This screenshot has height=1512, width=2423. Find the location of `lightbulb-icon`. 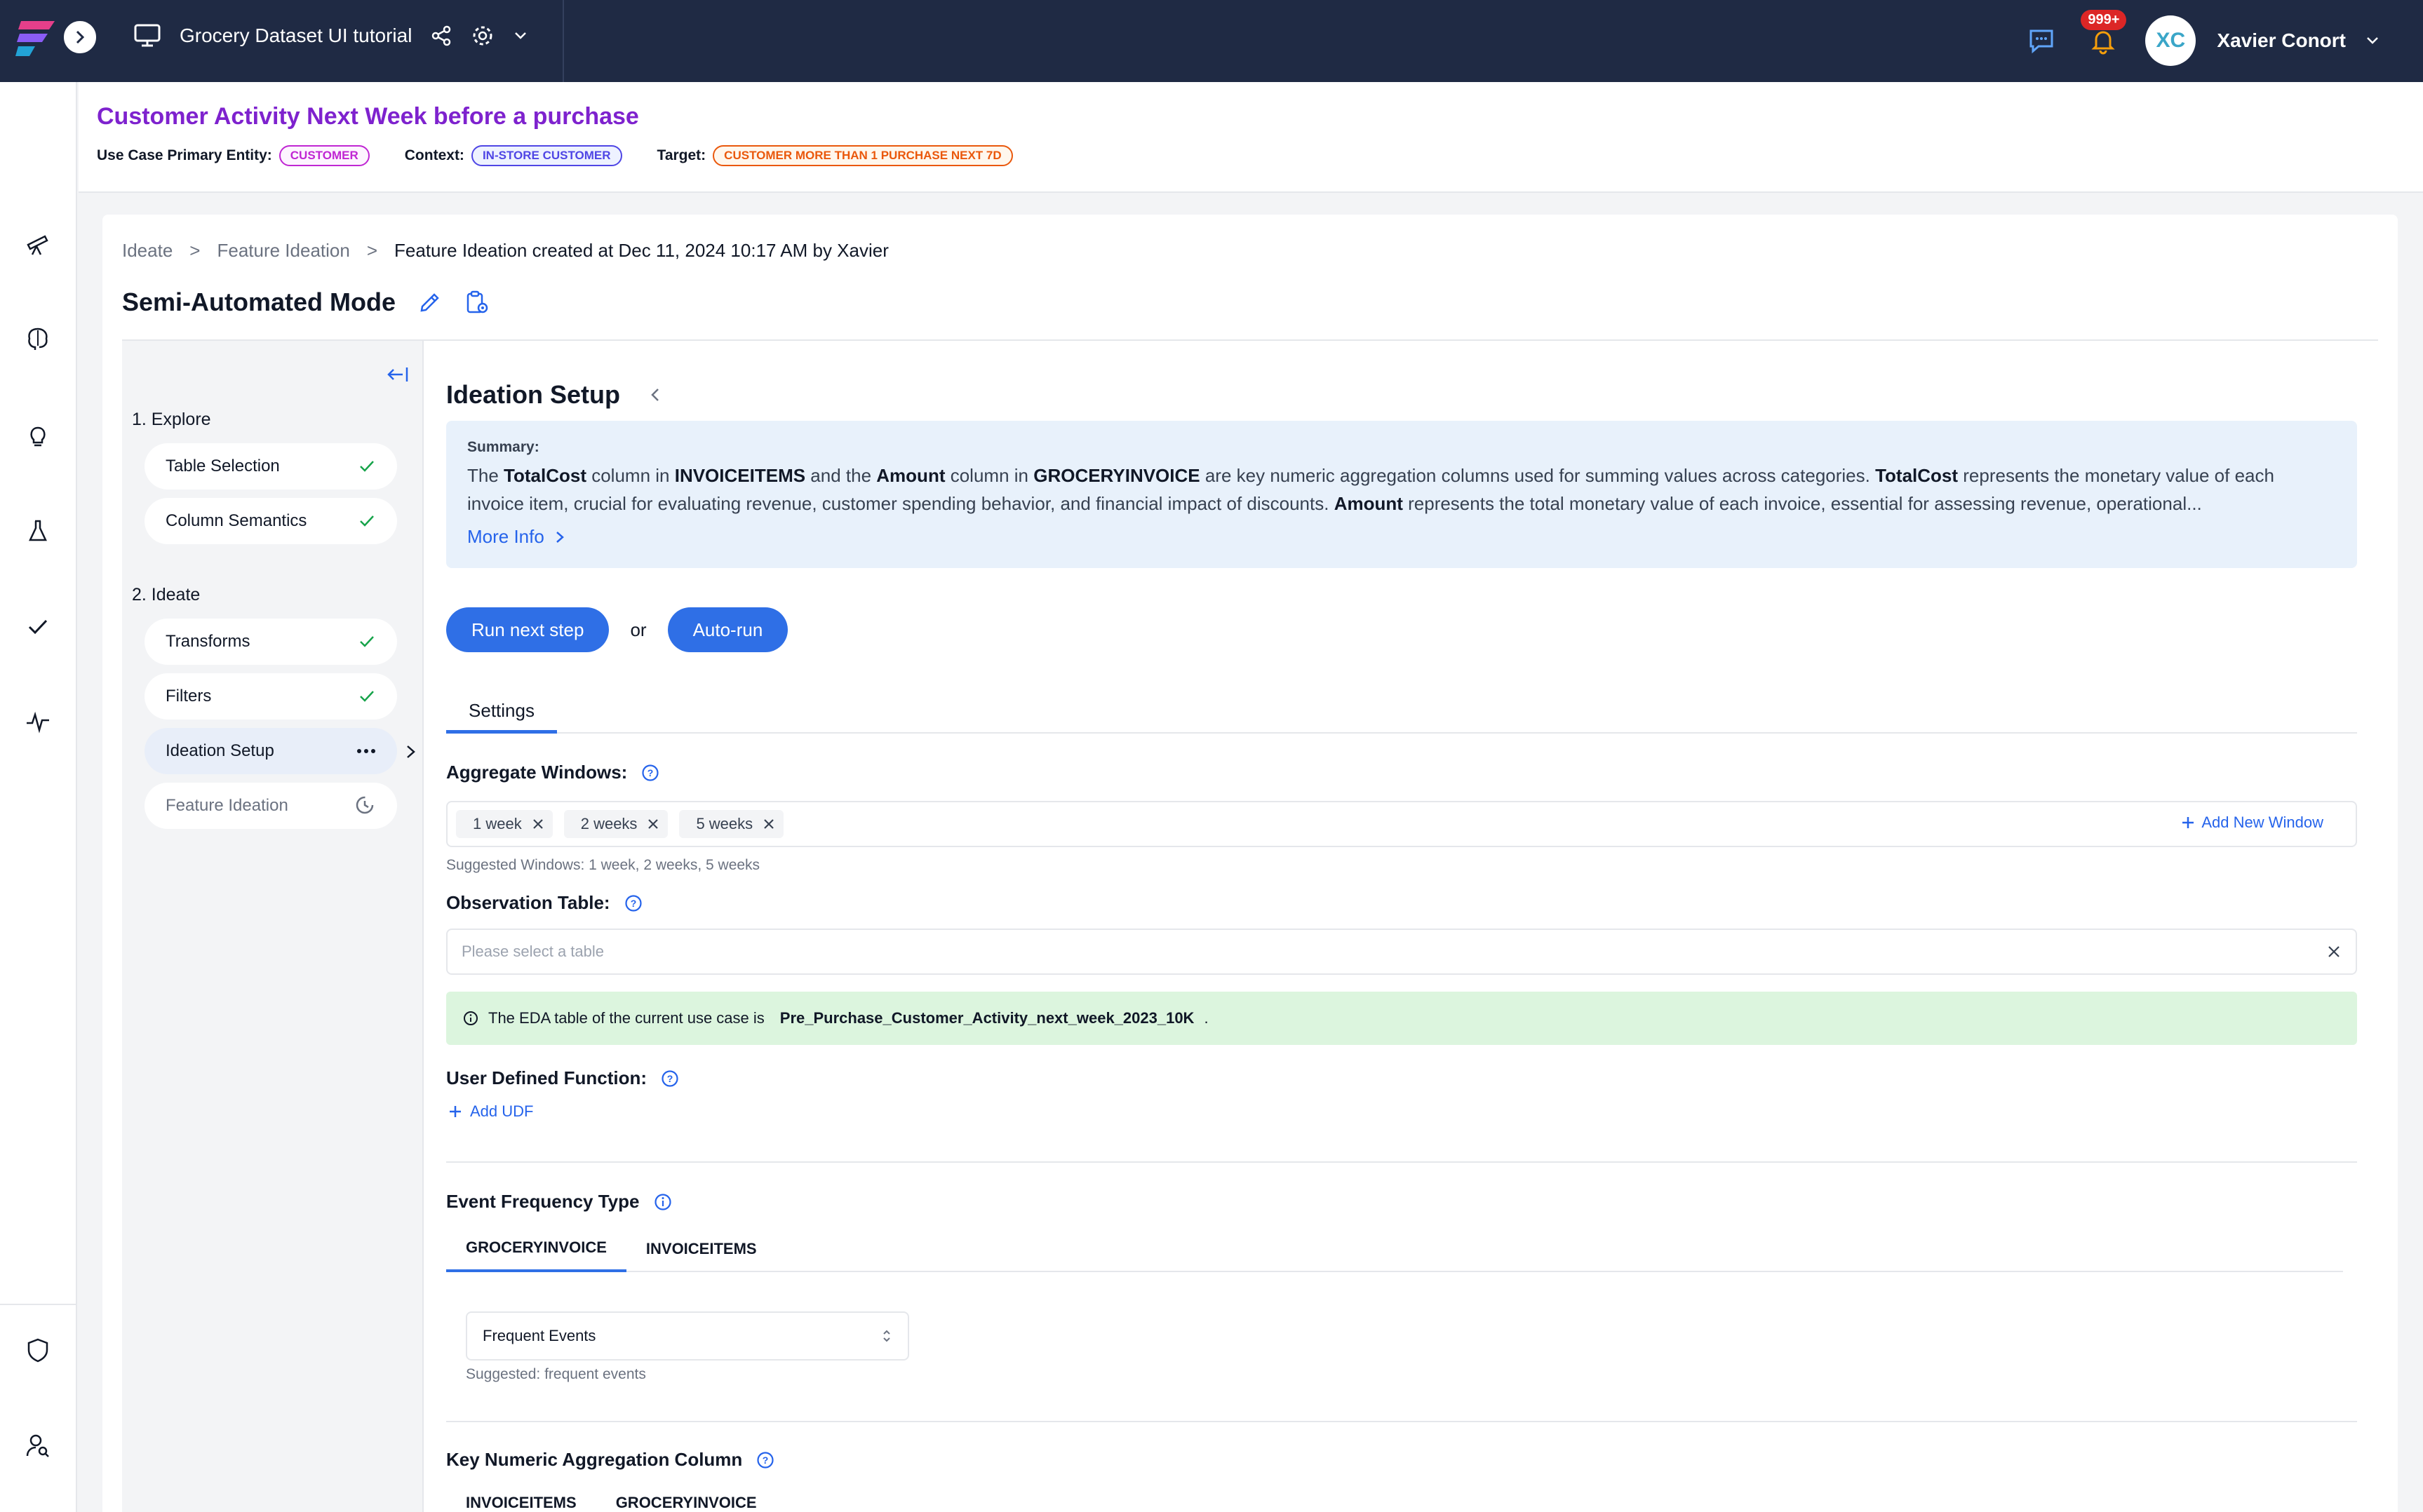

lightbulb-icon is located at coordinates (38, 435).